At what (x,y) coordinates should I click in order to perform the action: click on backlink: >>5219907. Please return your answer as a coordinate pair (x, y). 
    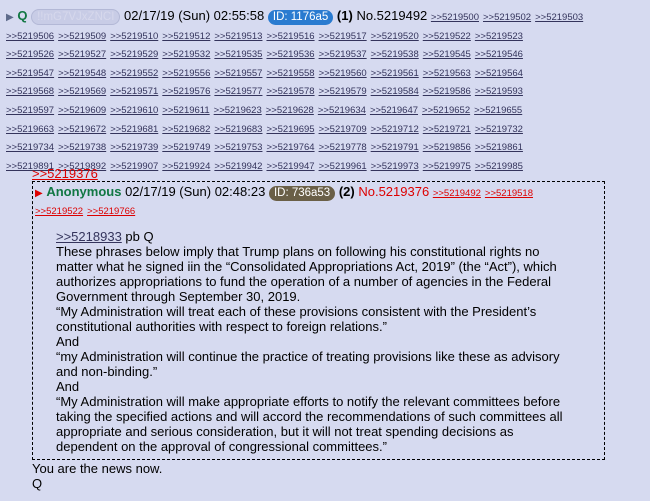
    Looking at the image, I should click on (134, 166).